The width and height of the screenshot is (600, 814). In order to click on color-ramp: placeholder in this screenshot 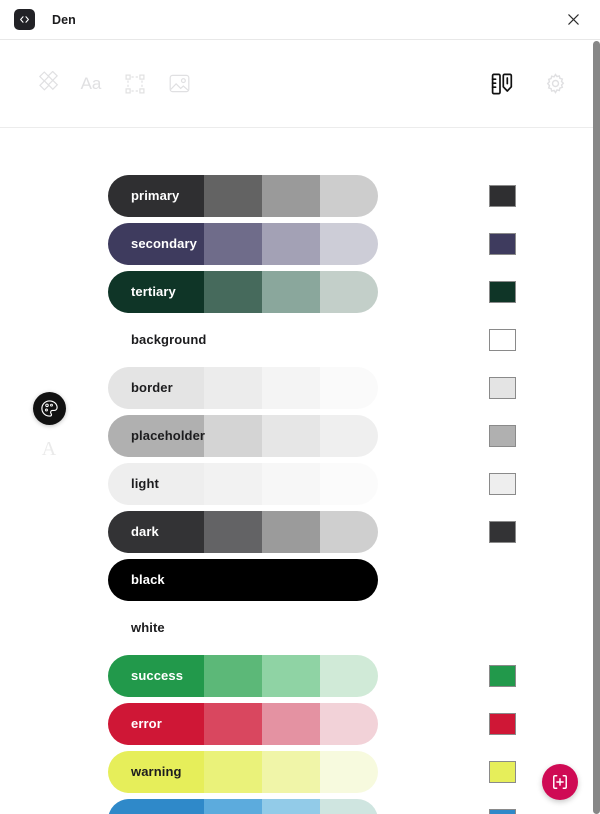, I will do `click(243, 436)`.